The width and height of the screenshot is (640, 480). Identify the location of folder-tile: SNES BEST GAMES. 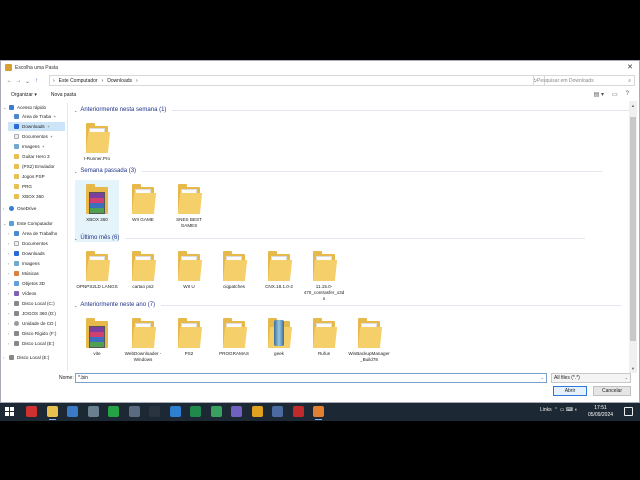
(189, 211).